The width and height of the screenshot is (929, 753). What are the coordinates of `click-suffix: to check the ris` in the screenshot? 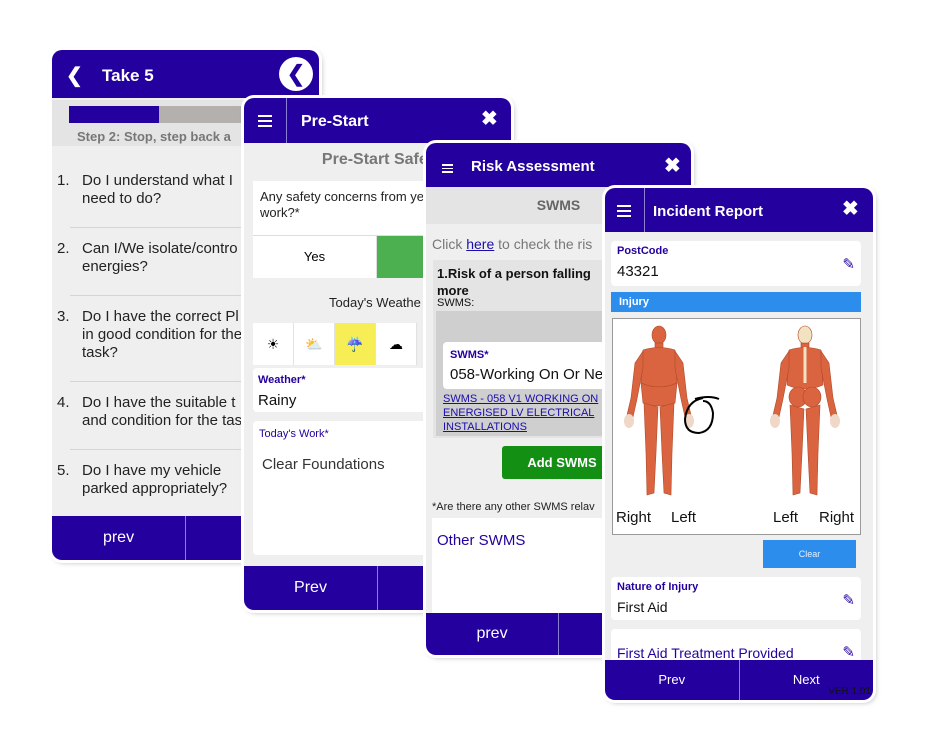 It's located at (543, 244).